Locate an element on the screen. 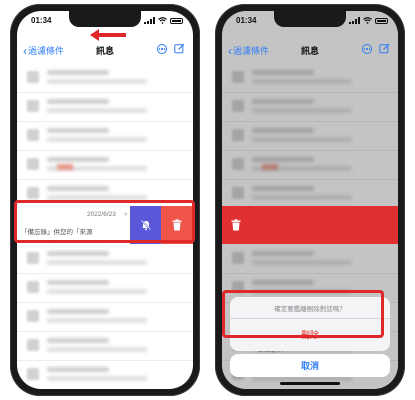 Image resolution: width=415 pixels, height=400 pixels. swiped-delete-row is located at coordinates (310, 225).